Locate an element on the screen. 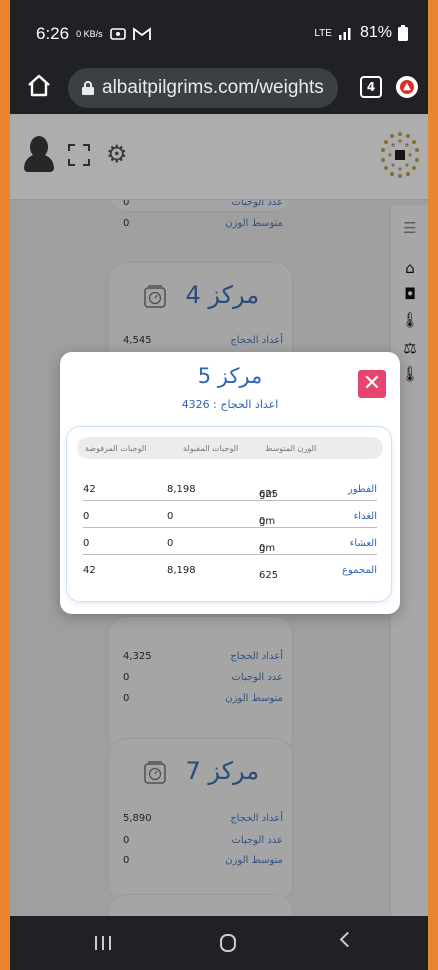  gmail-icon is located at coordinates (141, 33).